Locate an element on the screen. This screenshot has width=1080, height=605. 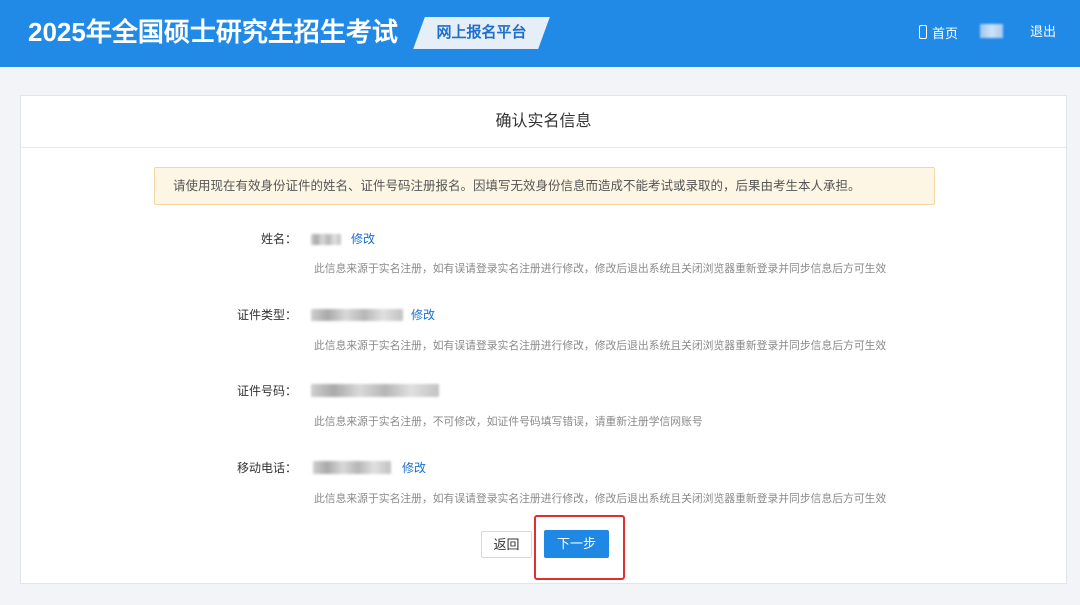
id-type-label: 证件类型： is located at coordinates (266, 315).